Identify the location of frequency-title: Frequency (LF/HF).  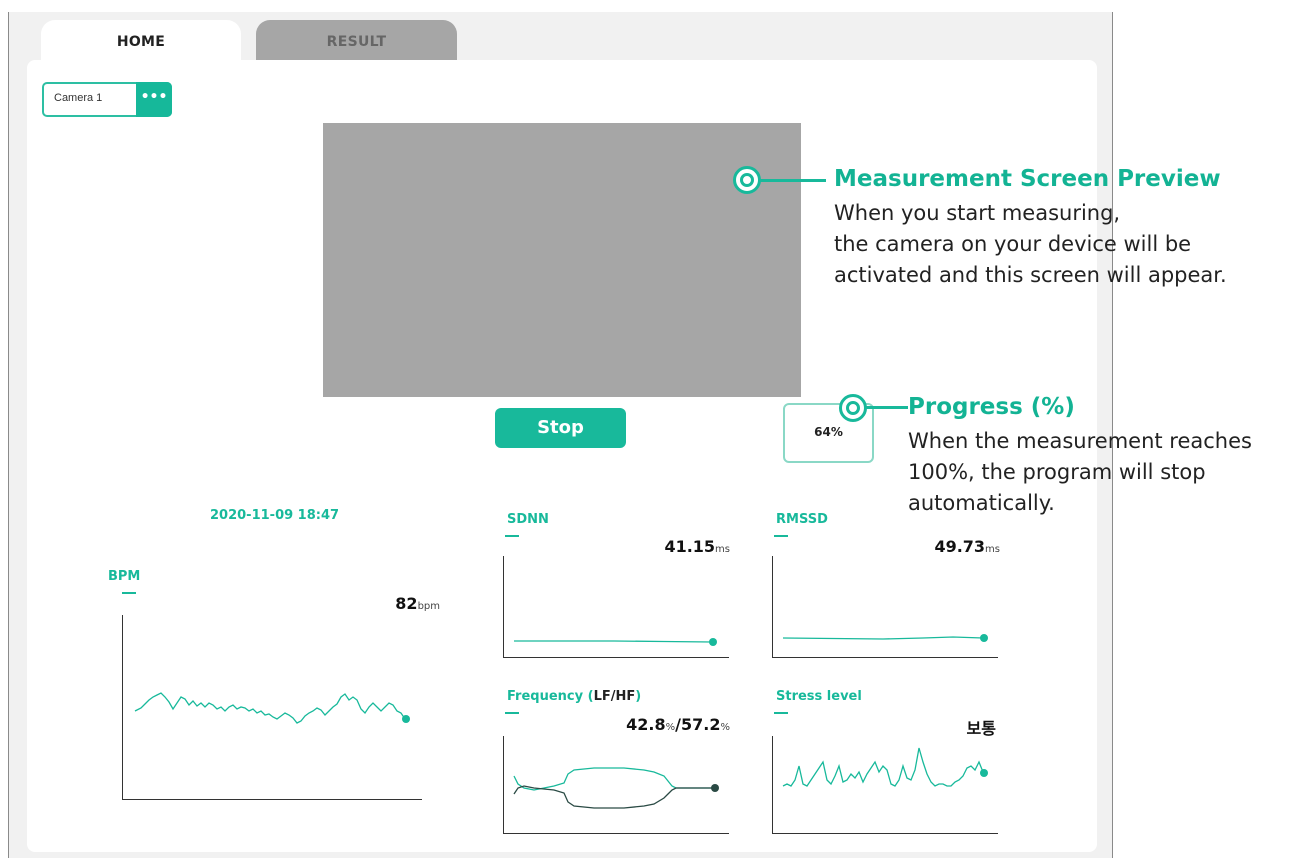
(574, 696).